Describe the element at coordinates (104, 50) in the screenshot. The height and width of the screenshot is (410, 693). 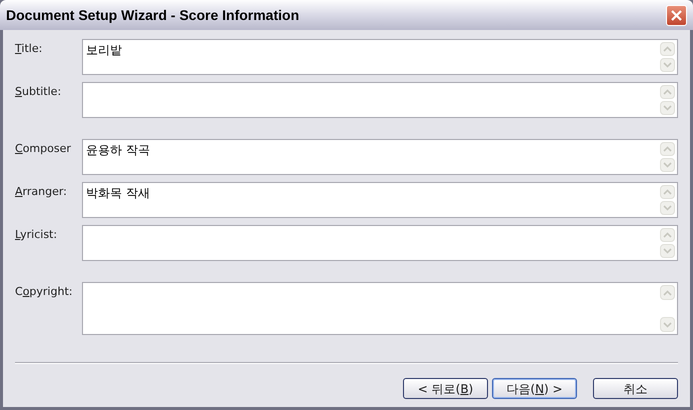
I see `field-value: 보리밭` at that location.